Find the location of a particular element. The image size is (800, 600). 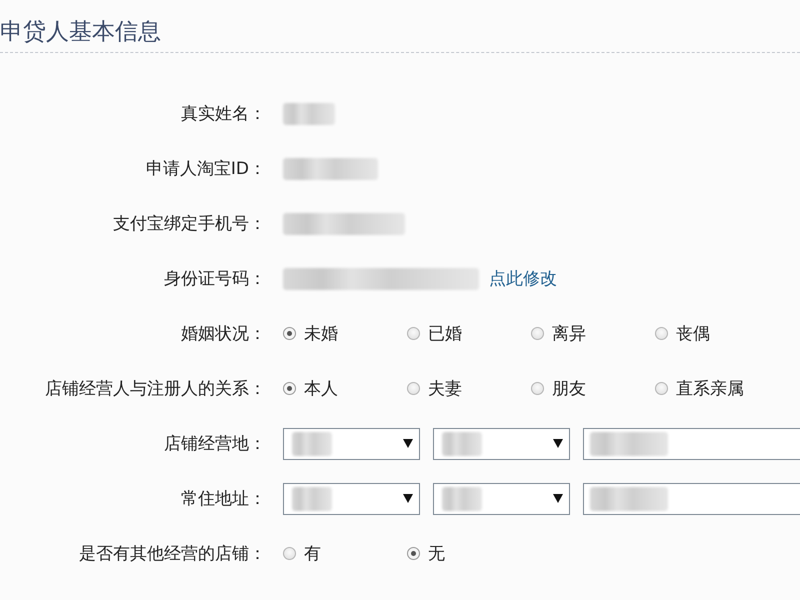

field-label: 身份证号码： is located at coordinates (214, 279).